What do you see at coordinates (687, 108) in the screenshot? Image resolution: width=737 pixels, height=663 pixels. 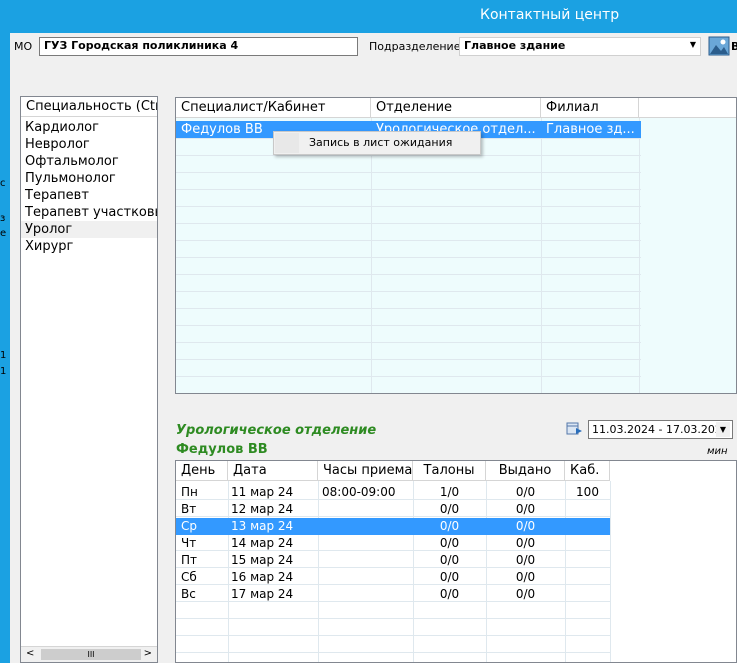 I see `col-header-empty` at bounding box center [687, 108].